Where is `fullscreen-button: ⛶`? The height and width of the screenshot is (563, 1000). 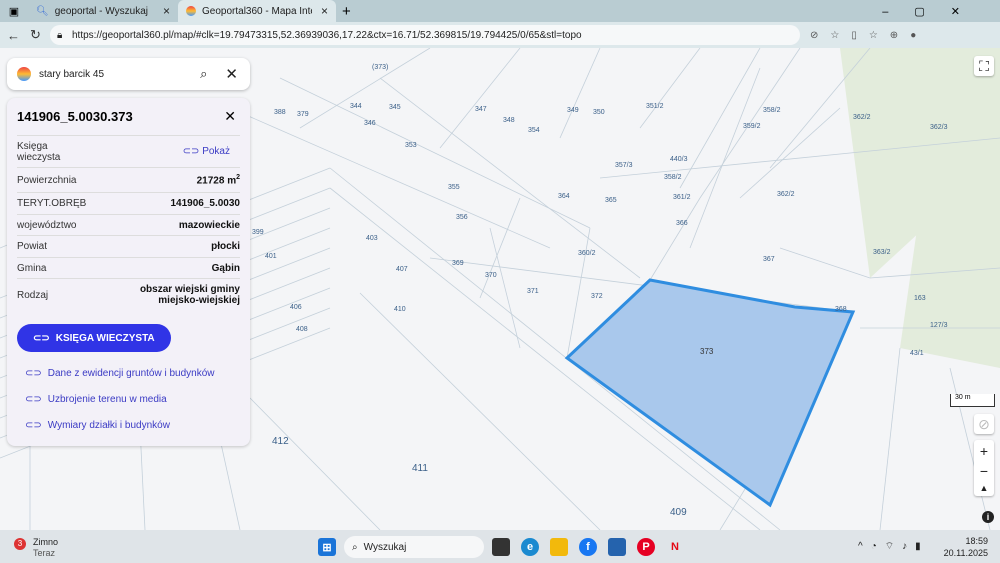
fullscreen-button: ⛶ is located at coordinates (984, 66).